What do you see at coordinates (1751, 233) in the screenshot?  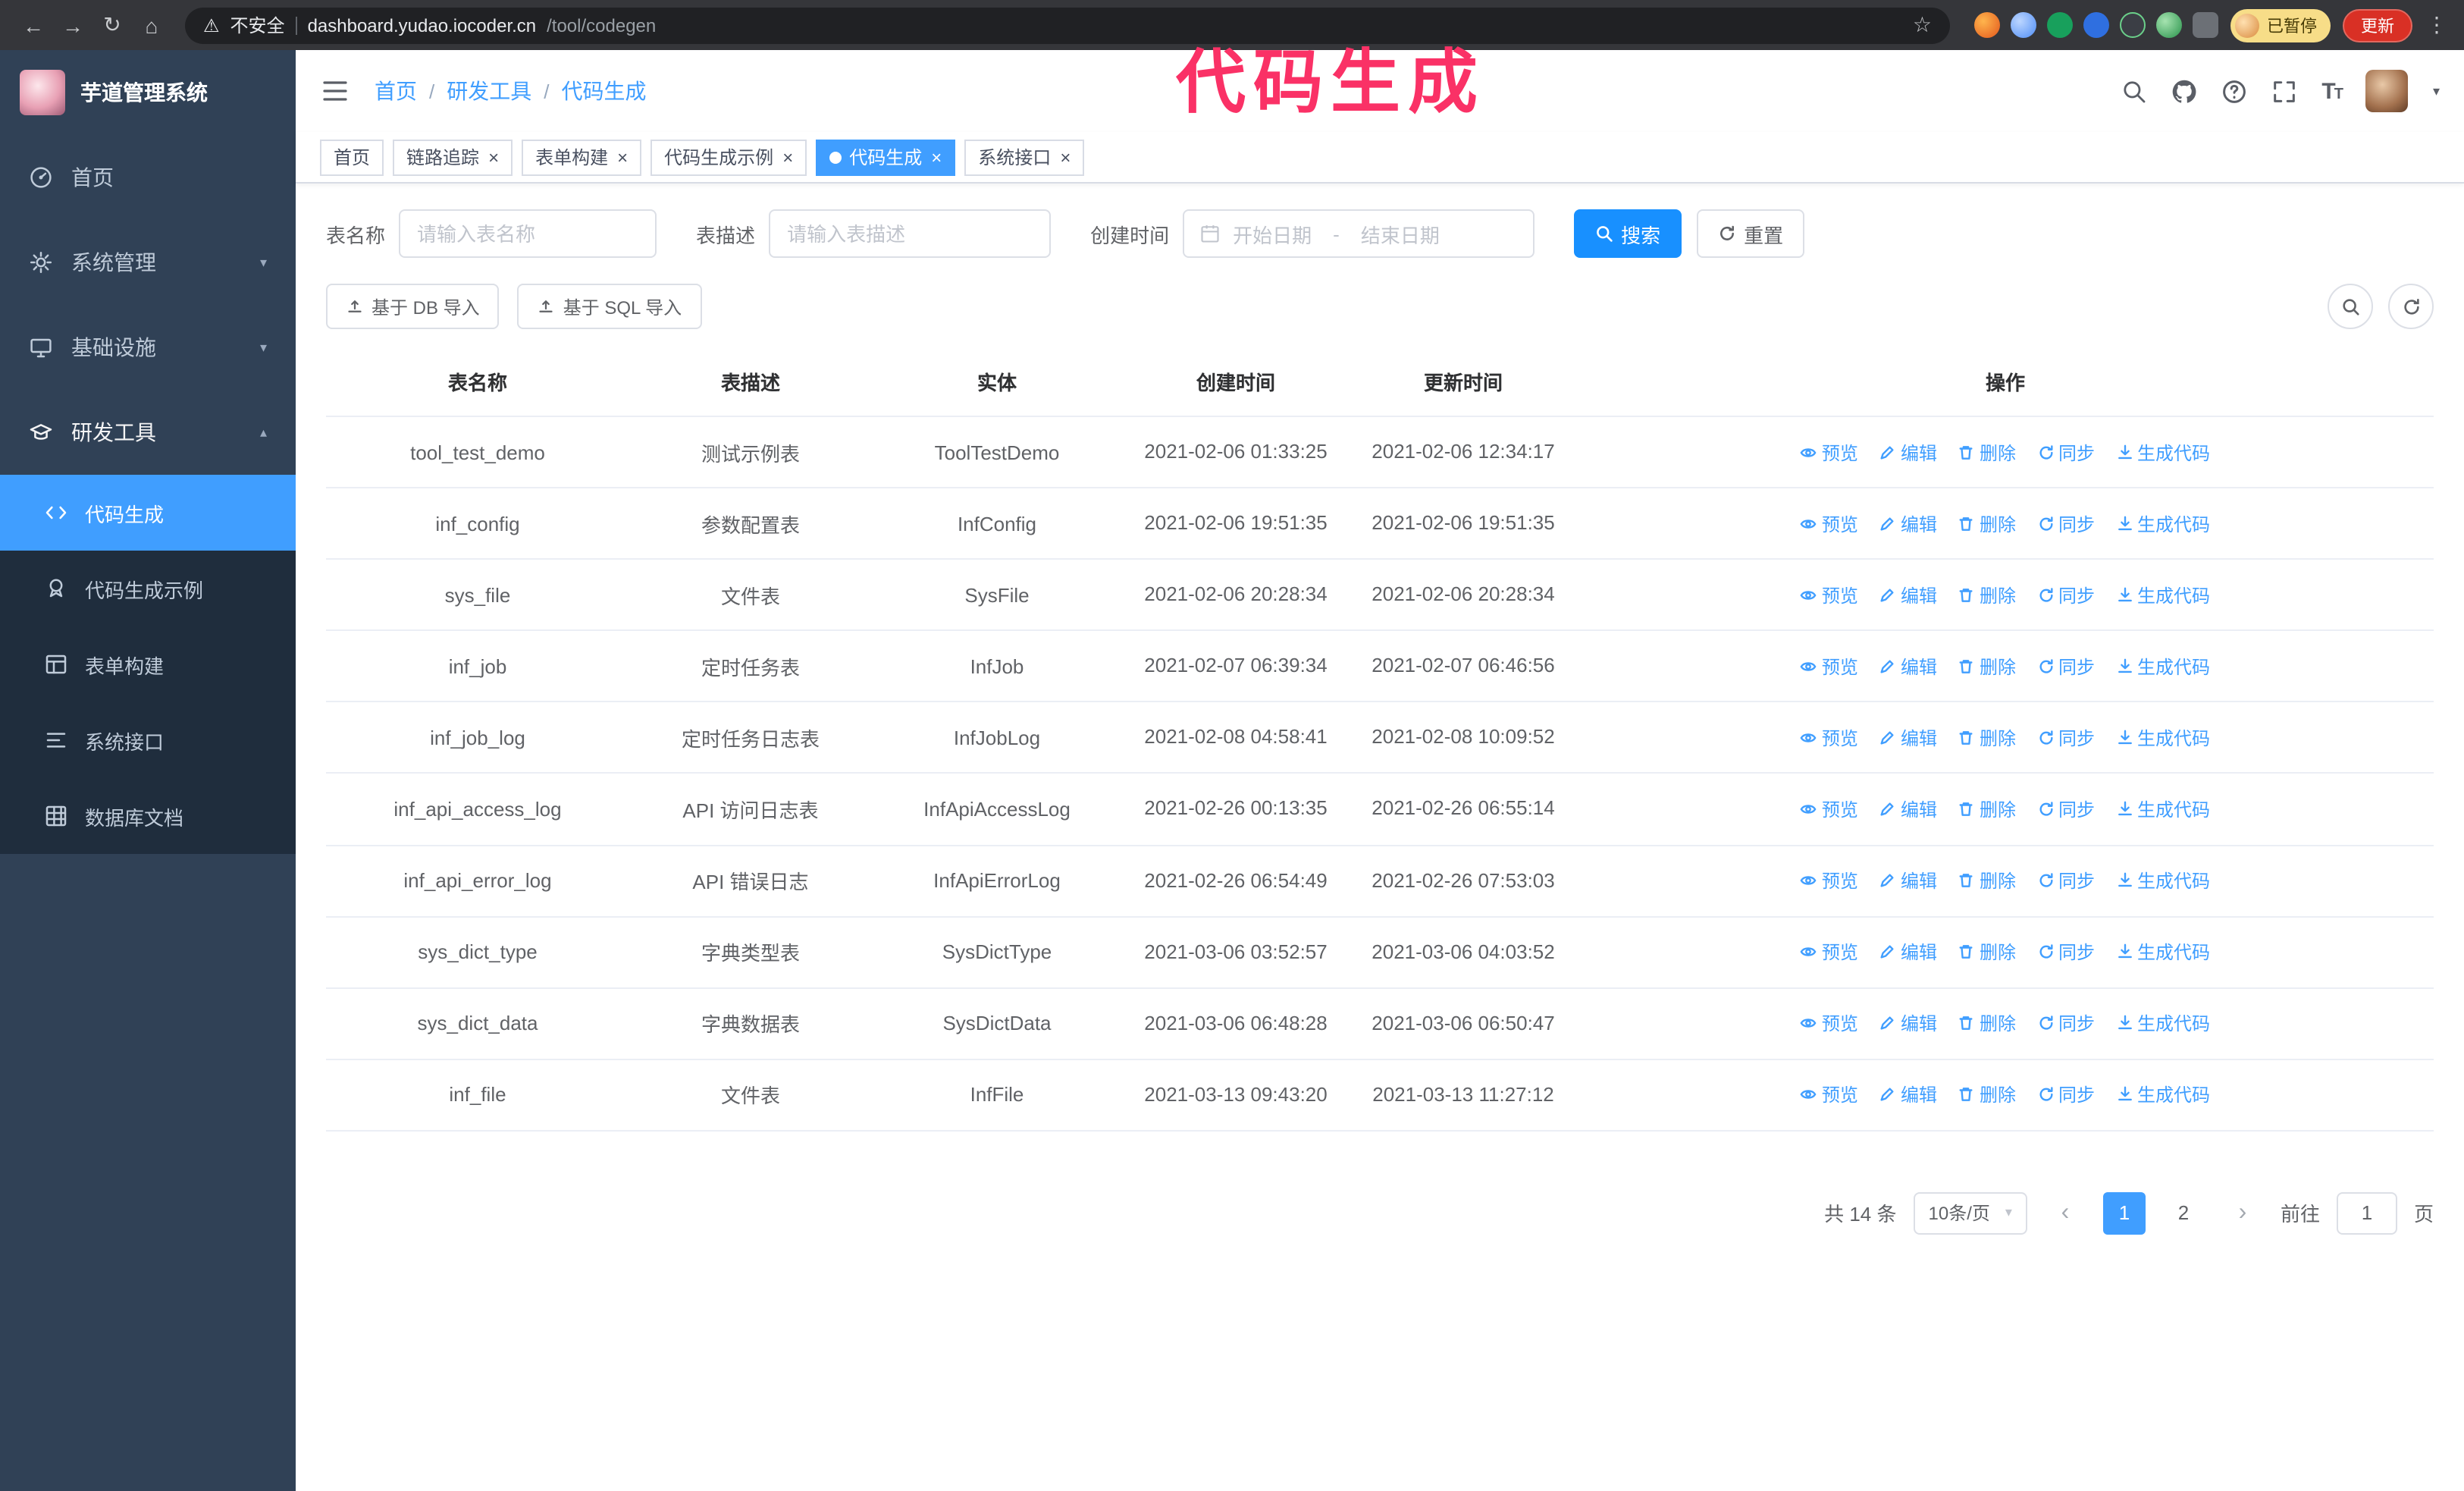 I see `reset-button: 重置` at bounding box center [1751, 233].